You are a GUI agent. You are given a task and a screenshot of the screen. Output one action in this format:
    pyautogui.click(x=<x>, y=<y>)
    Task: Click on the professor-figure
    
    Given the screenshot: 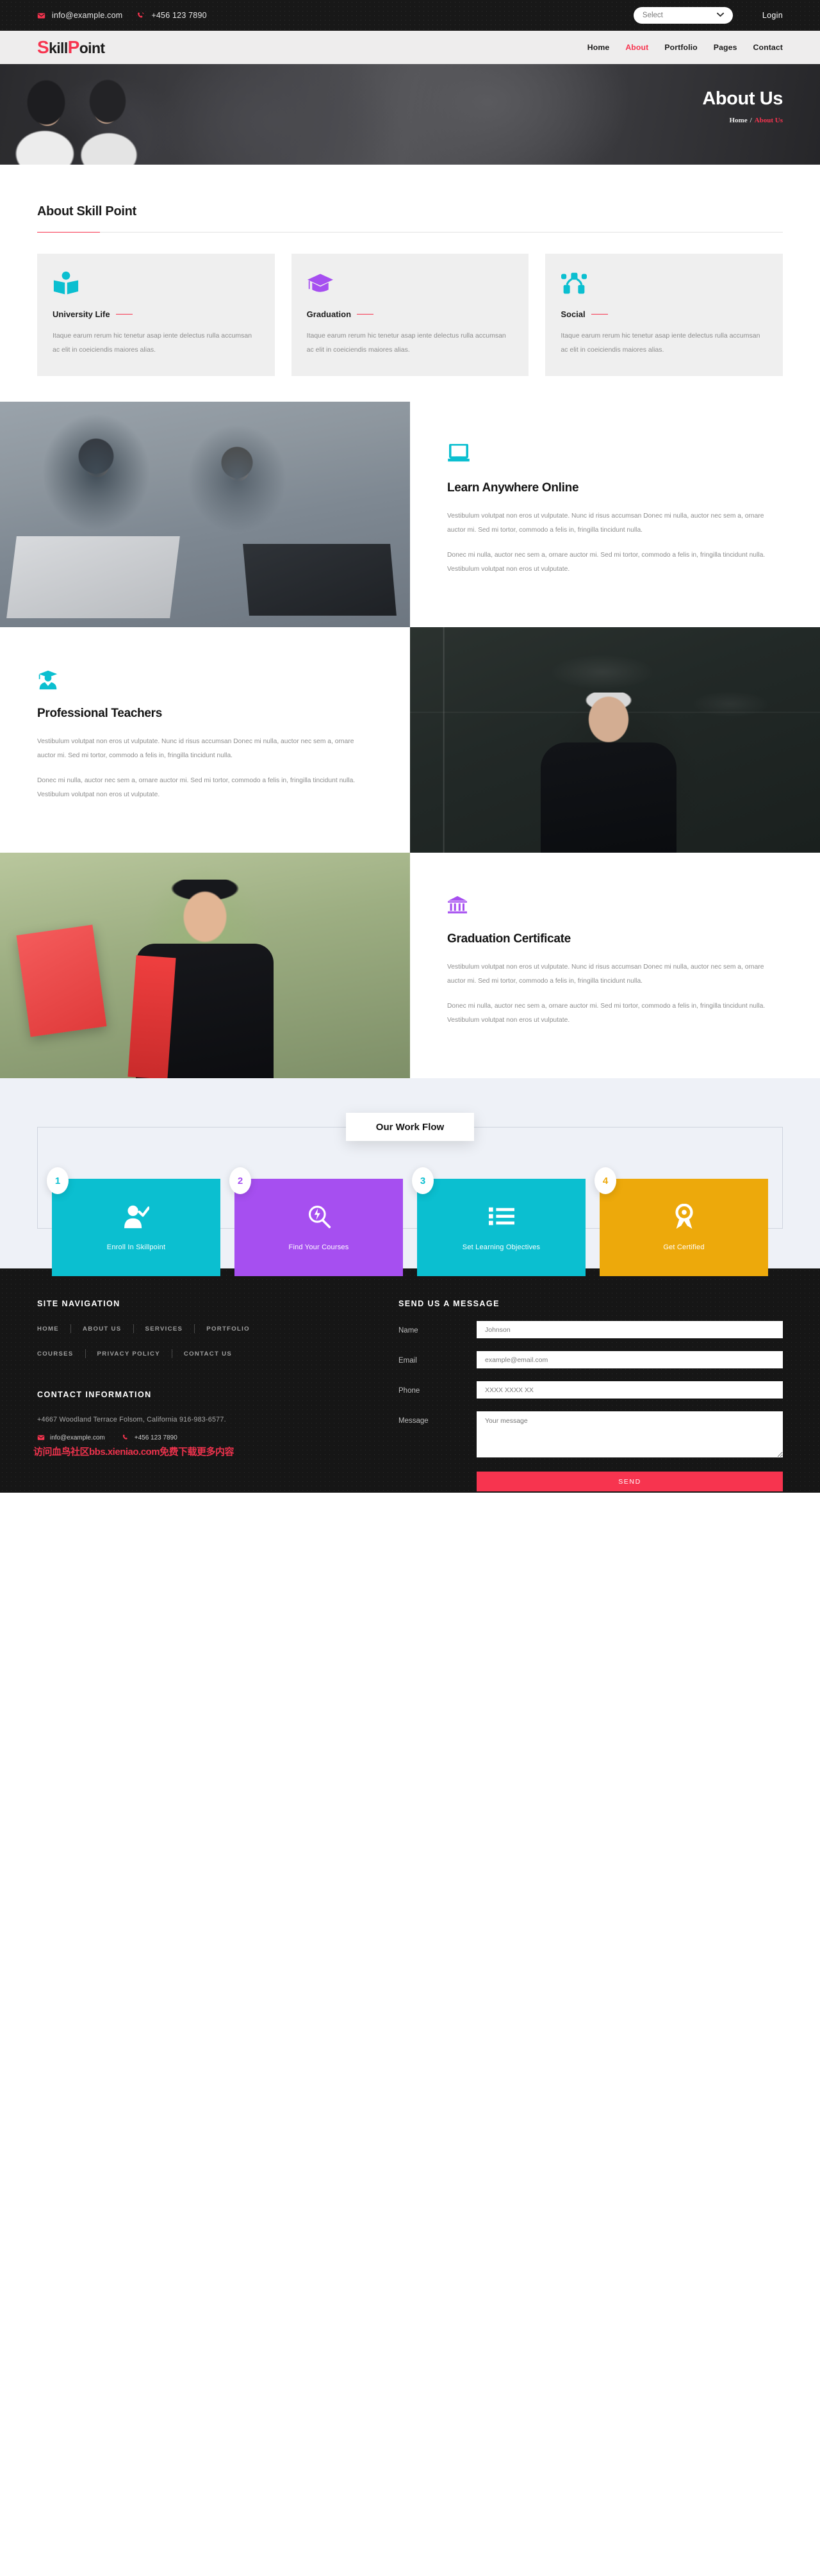 What is the action you would take?
    pyautogui.click(x=608, y=773)
    